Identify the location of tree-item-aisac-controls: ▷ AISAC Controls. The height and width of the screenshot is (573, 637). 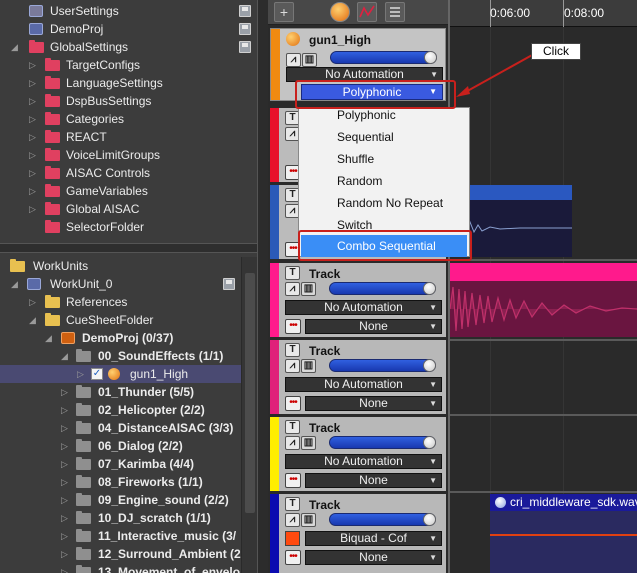
(128, 173).